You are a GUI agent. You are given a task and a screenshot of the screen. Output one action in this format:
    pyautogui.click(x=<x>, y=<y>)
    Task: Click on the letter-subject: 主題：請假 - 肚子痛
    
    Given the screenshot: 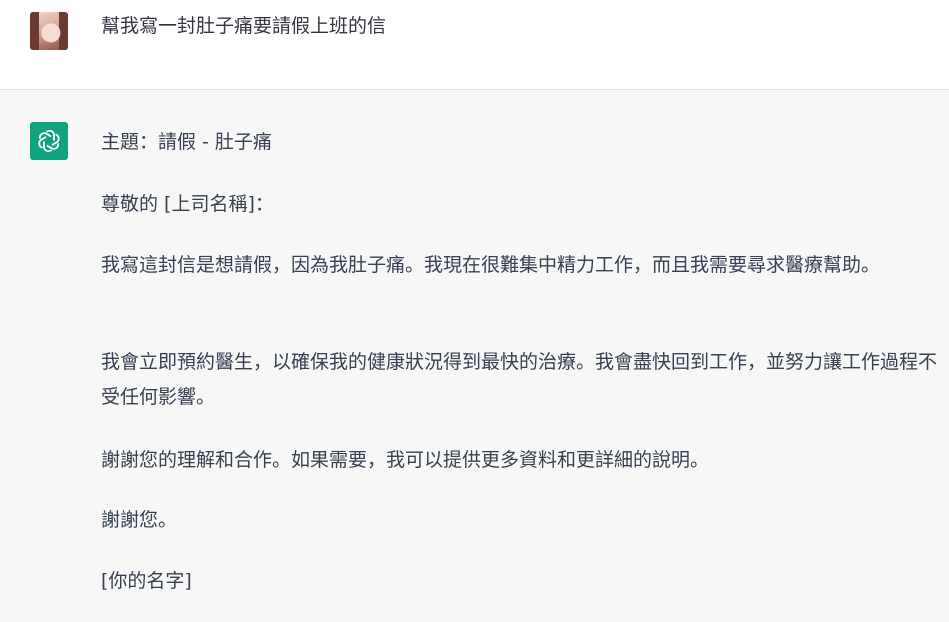 What is the action you would take?
    pyautogui.click(x=186, y=142)
    